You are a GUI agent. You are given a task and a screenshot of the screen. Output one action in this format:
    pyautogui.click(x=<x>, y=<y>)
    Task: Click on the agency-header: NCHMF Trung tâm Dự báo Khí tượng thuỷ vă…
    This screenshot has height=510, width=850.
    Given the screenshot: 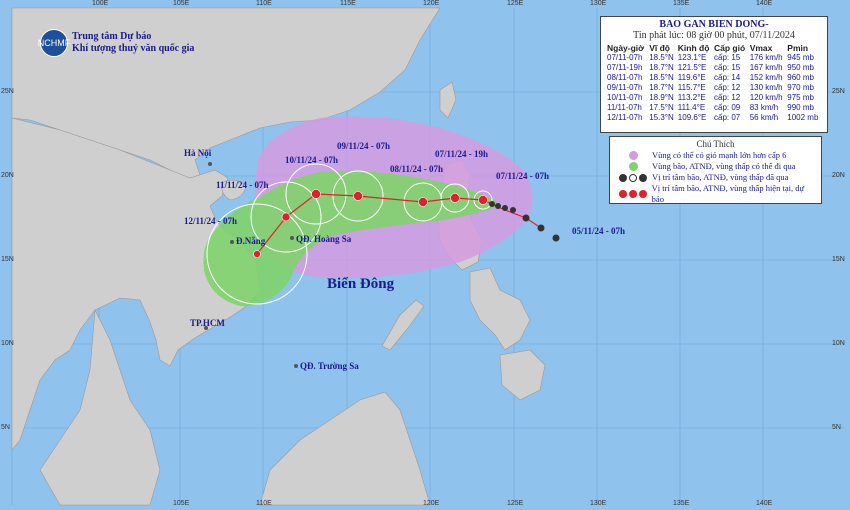 What is the action you would take?
    pyautogui.click(x=116, y=43)
    